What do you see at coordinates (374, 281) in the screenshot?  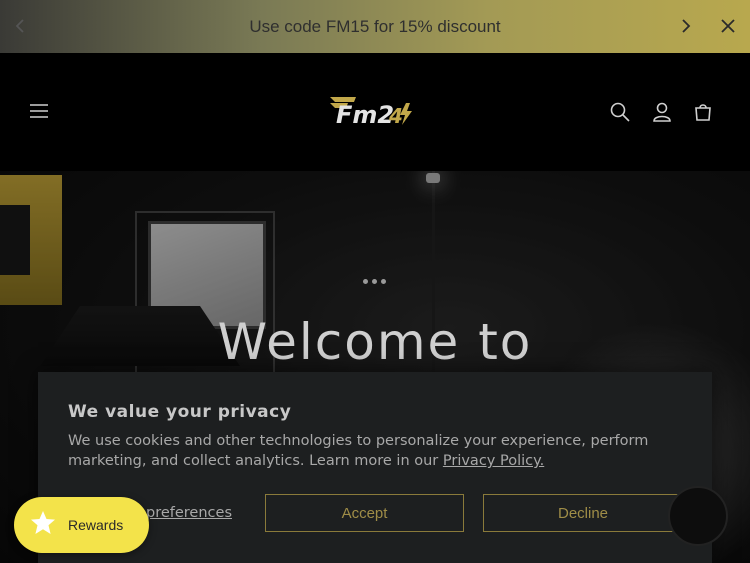 I see `loading-dots` at bounding box center [374, 281].